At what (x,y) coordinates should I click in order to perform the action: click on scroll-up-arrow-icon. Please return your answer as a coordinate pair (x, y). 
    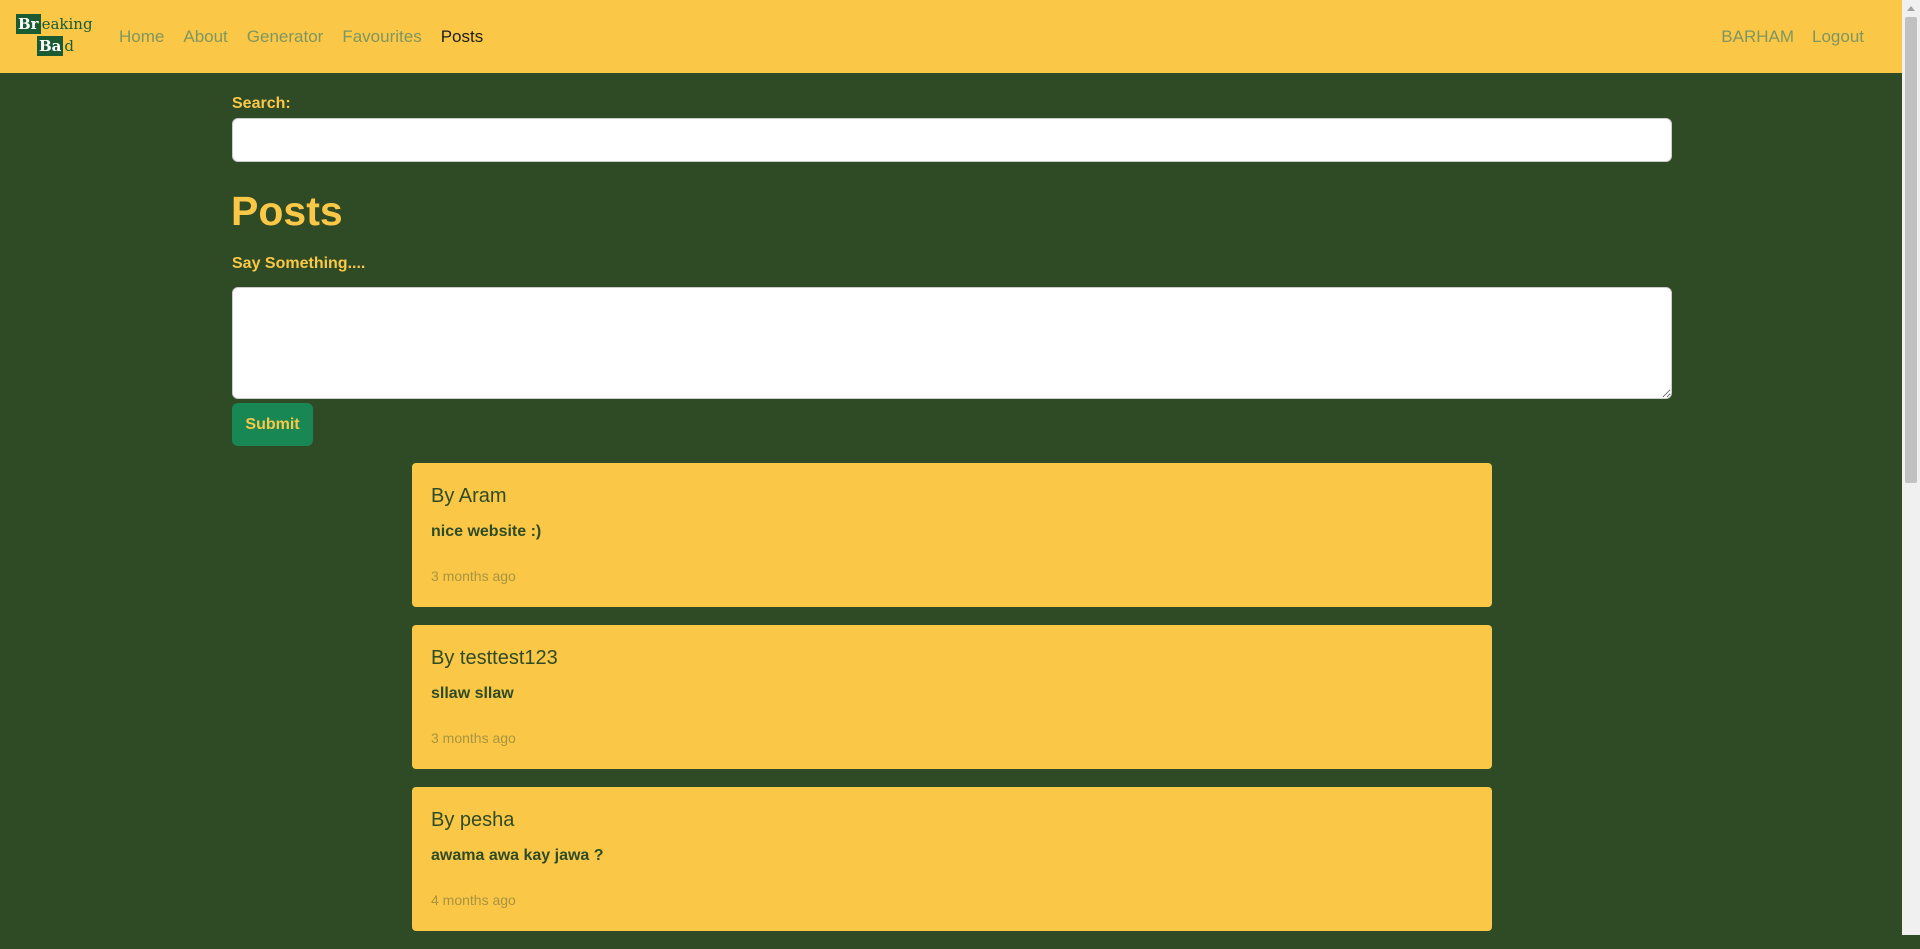
    Looking at the image, I should click on (1911, 8).